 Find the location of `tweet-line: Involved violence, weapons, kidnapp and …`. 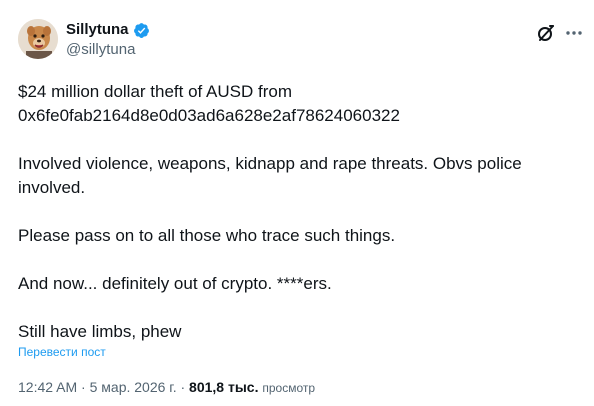

tweet-line: Involved violence, weapons, kidnapp and … is located at coordinates (270, 163).